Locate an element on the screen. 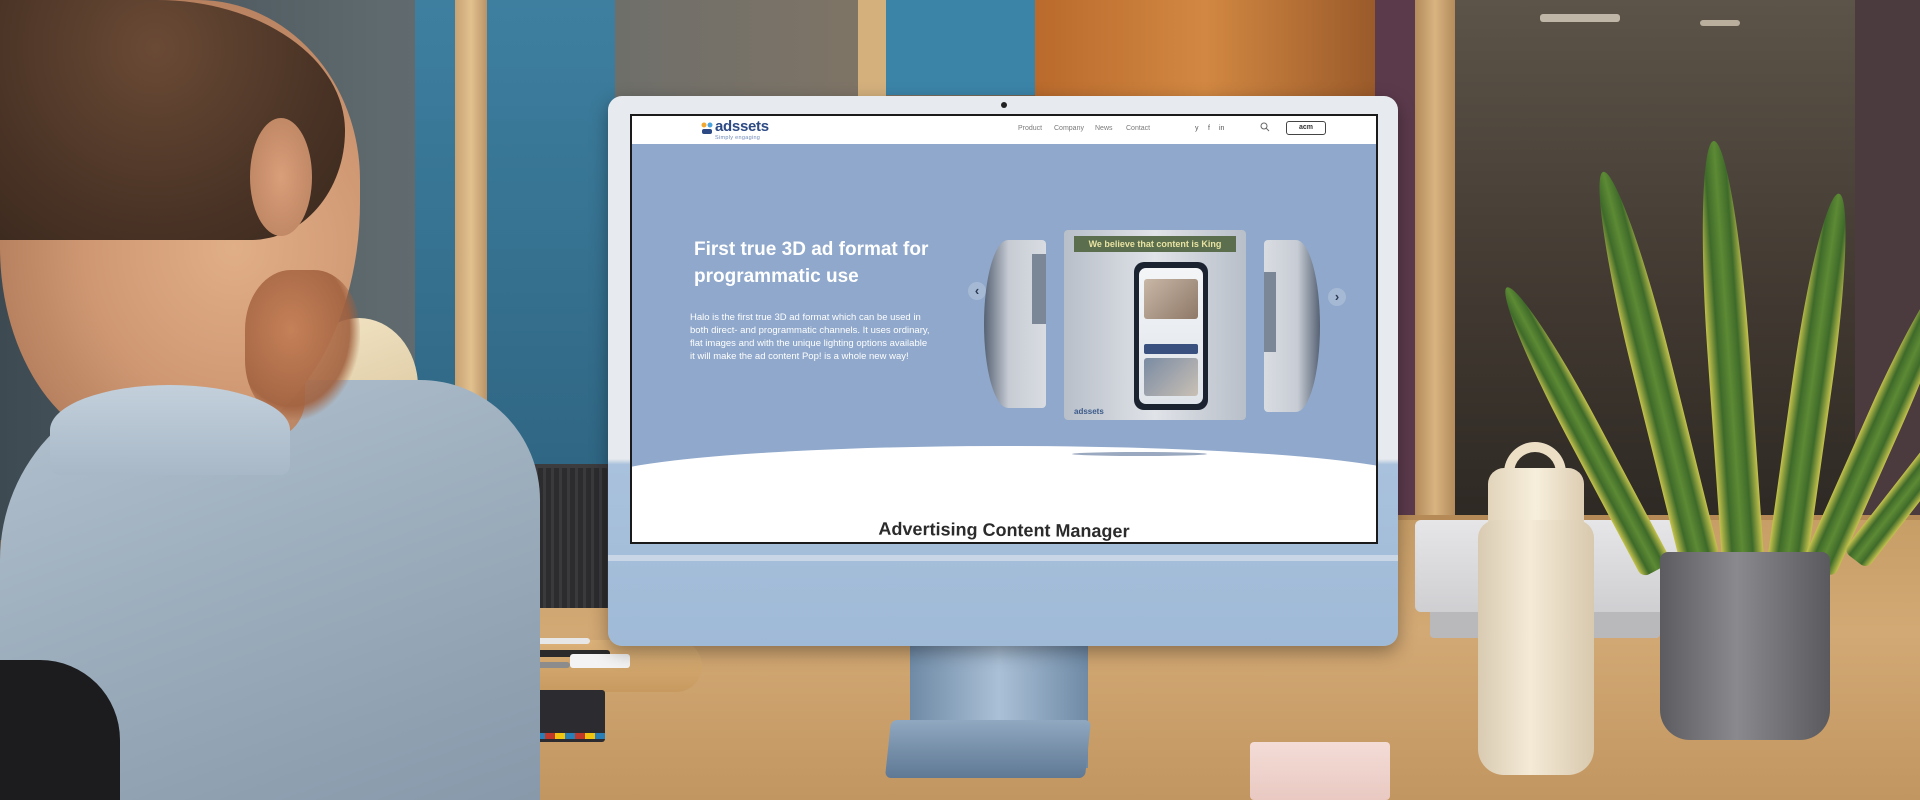 This screenshot has height=800, width=1920. water-bottle is located at coordinates (1536, 647).